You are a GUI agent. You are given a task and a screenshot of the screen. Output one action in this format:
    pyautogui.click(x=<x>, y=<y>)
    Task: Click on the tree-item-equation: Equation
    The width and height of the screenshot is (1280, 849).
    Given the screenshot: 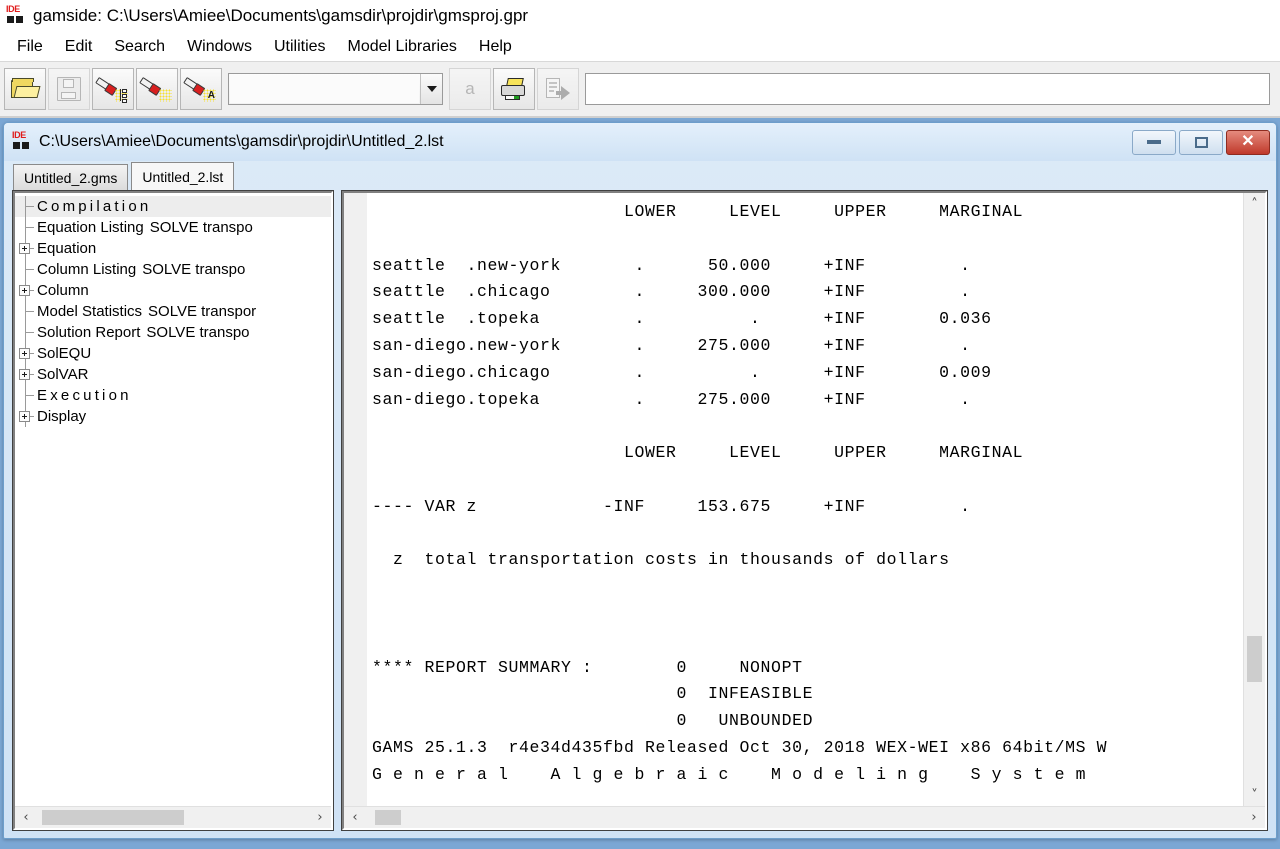 What is the action you would take?
    pyautogui.click(x=173, y=248)
    